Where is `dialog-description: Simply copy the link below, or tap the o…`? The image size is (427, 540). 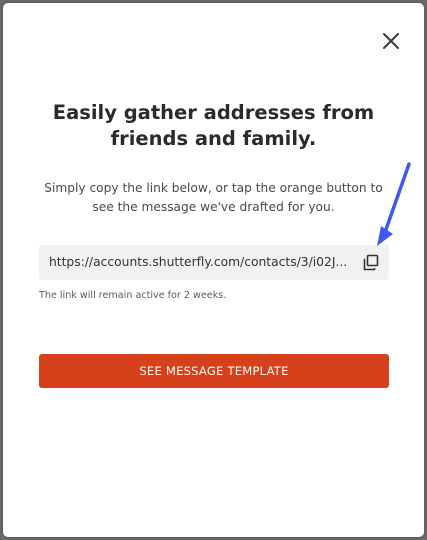
dialog-description: Simply copy the link below, or tap the o… is located at coordinates (213, 197).